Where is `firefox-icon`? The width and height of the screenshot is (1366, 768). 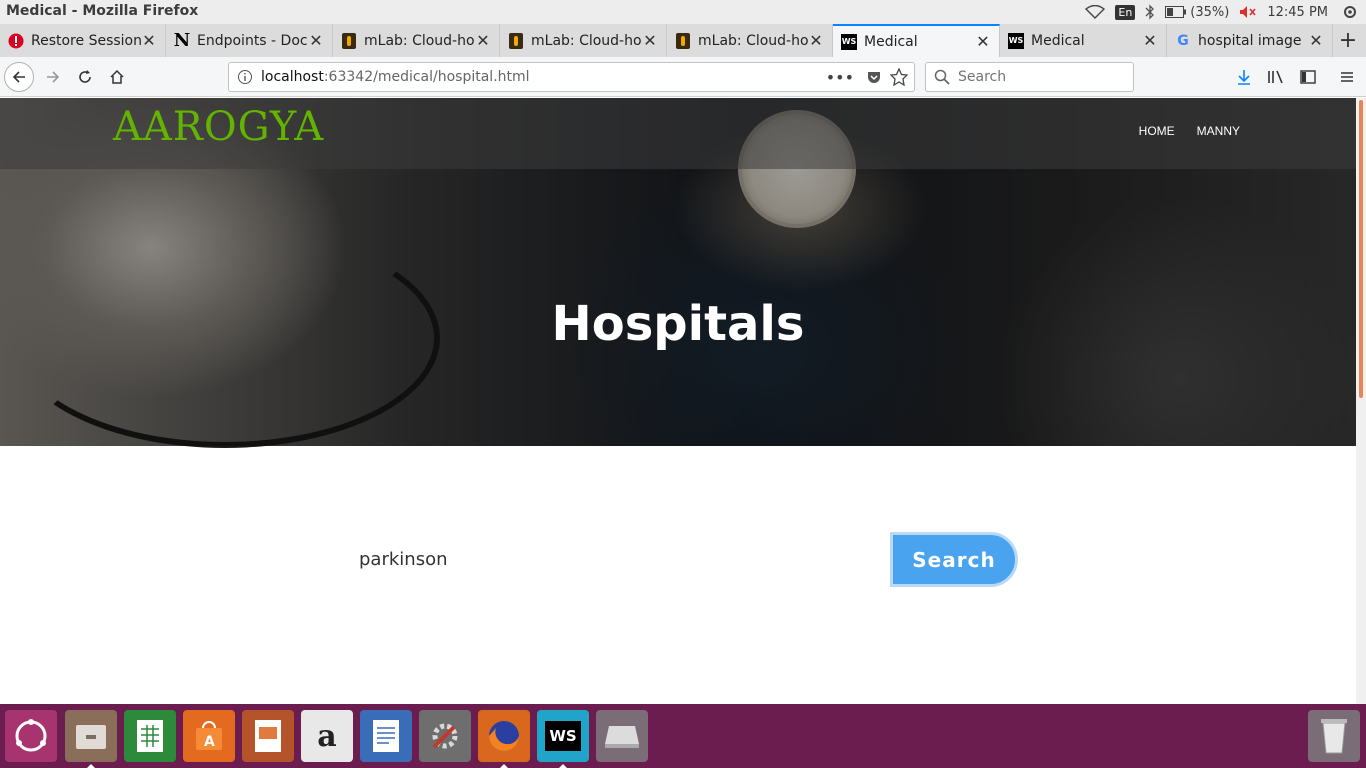
firefox-icon is located at coordinates (504, 739).